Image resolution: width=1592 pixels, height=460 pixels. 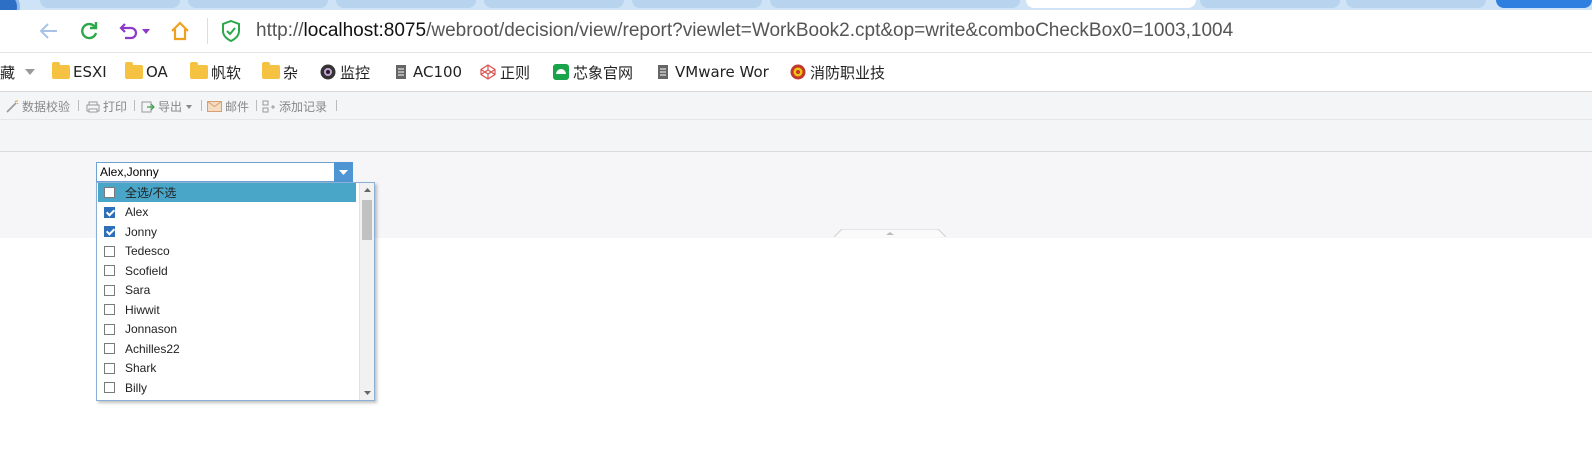 I want to click on browser-tab-active, so click(x=1111, y=4).